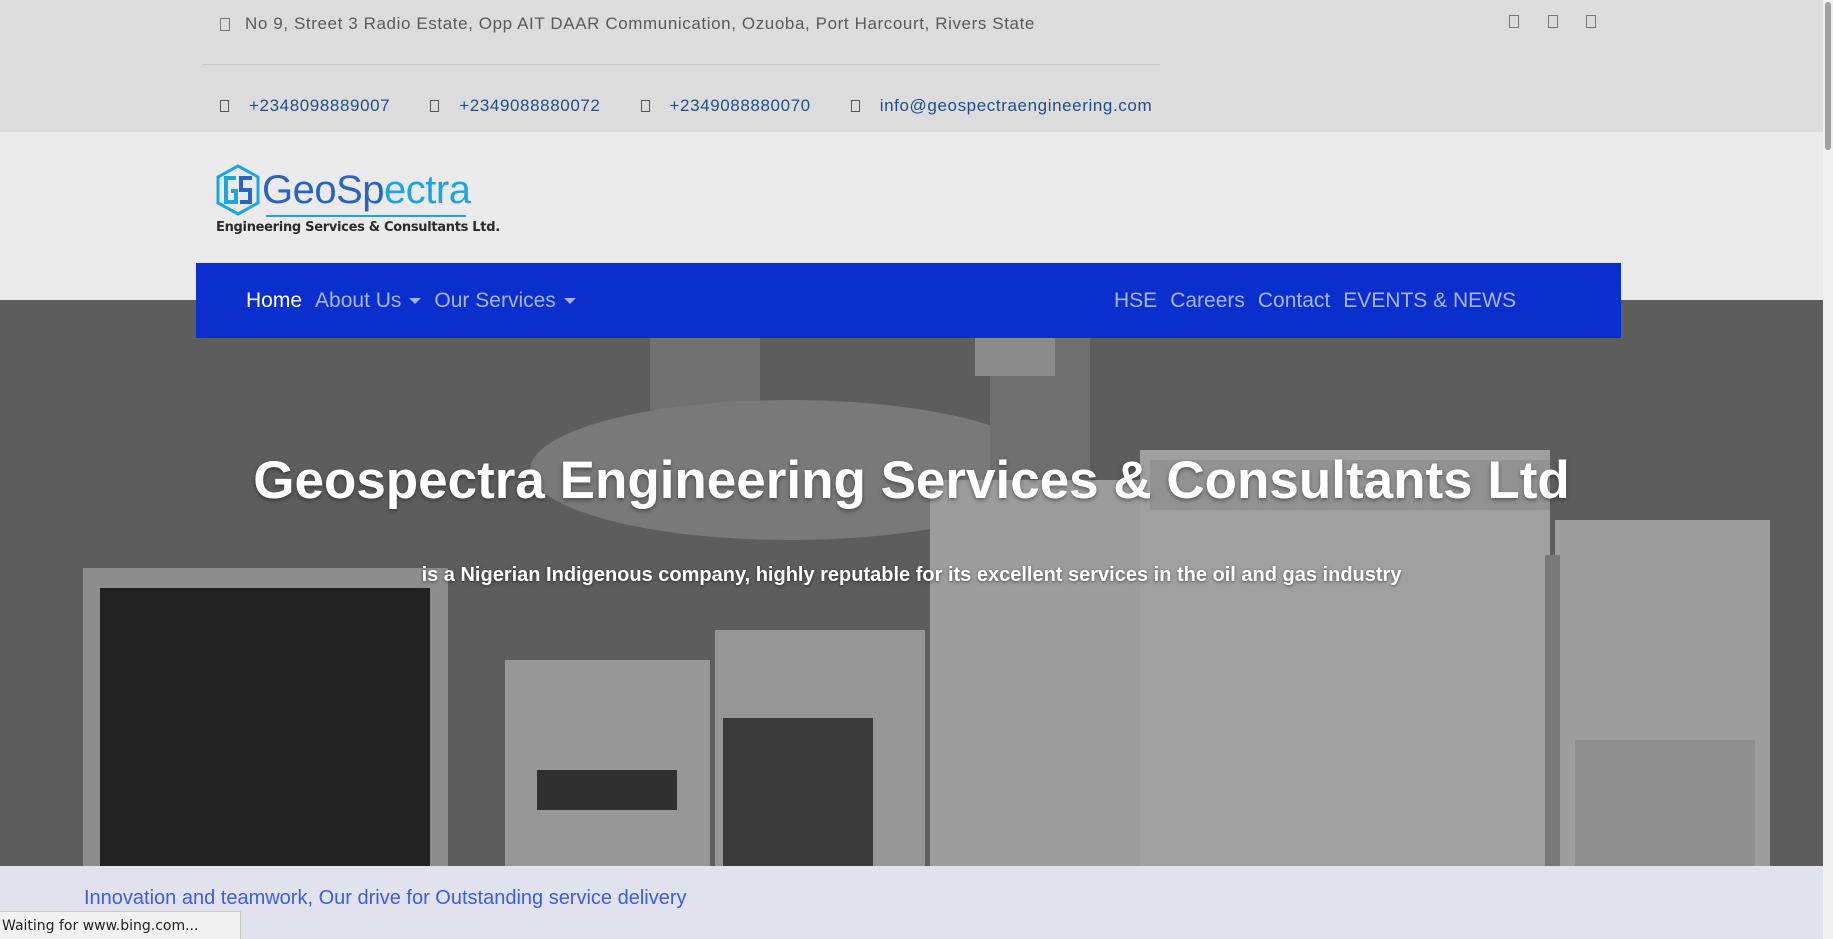 The width and height of the screenshot is (1833, 939). I want to click on nav-home-label: Home, so click(274, 300).